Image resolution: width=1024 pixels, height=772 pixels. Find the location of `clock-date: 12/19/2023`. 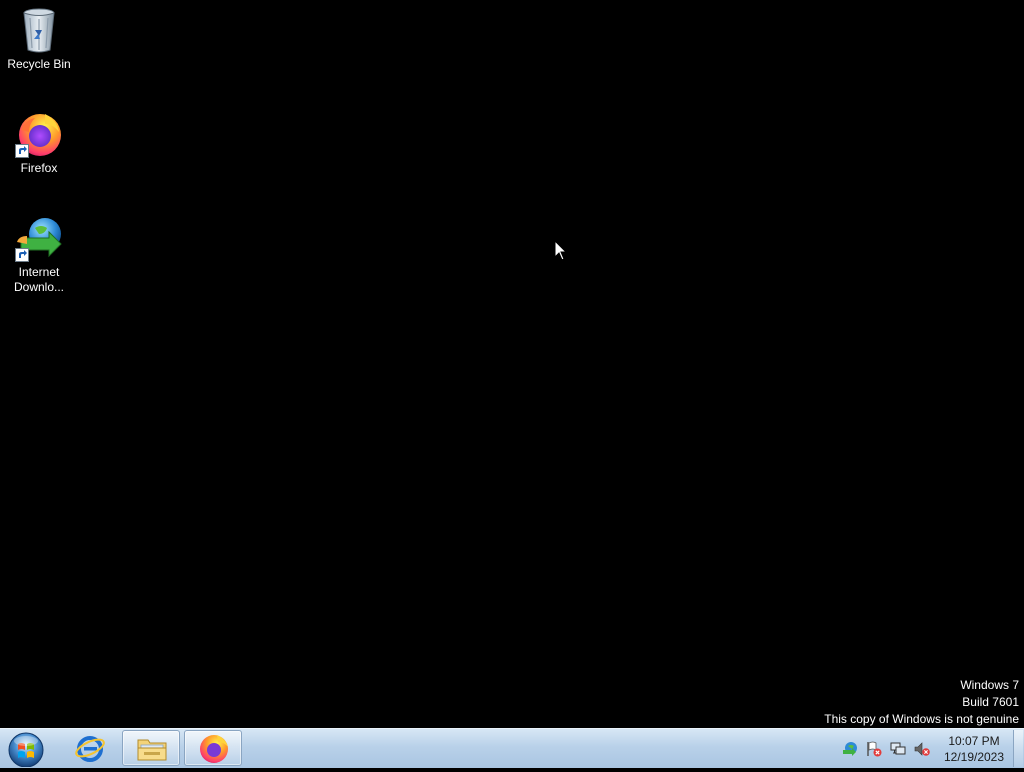

clock-date: 12/19/2023 is located at coordinates (974, 757).